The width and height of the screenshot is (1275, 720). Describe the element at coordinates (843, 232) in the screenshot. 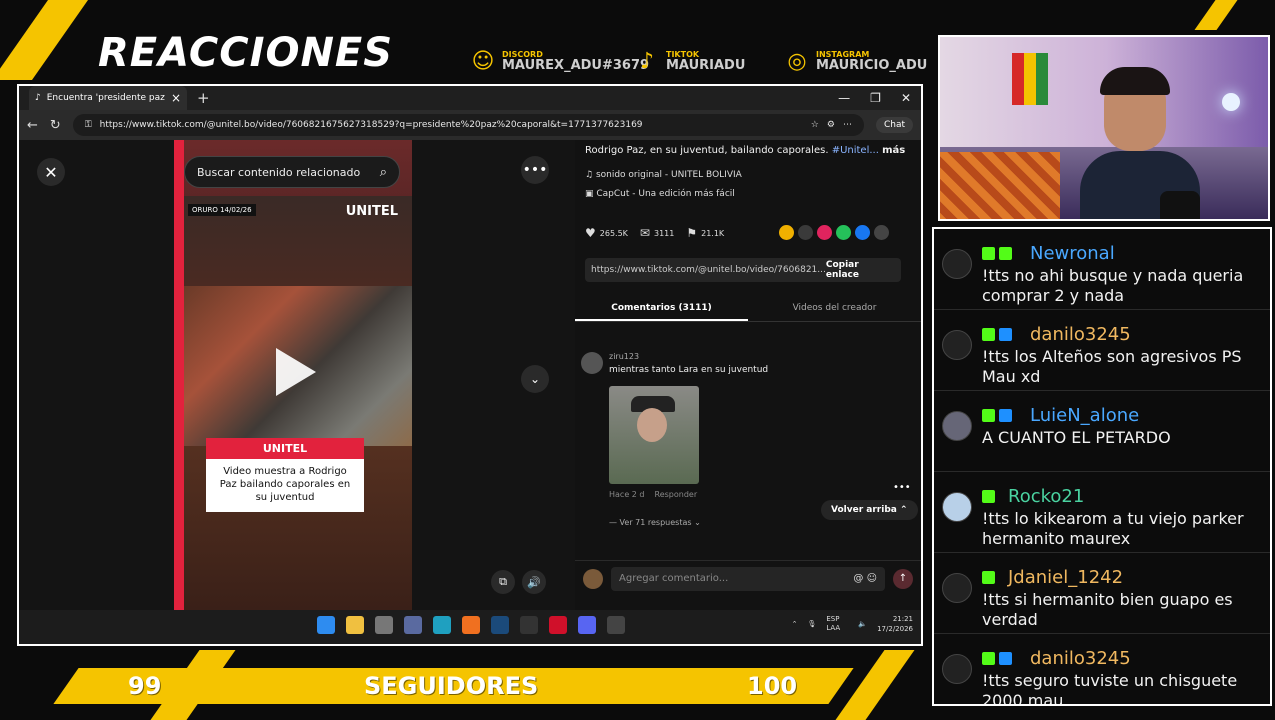

I see `whatsapp-icon` at that location.